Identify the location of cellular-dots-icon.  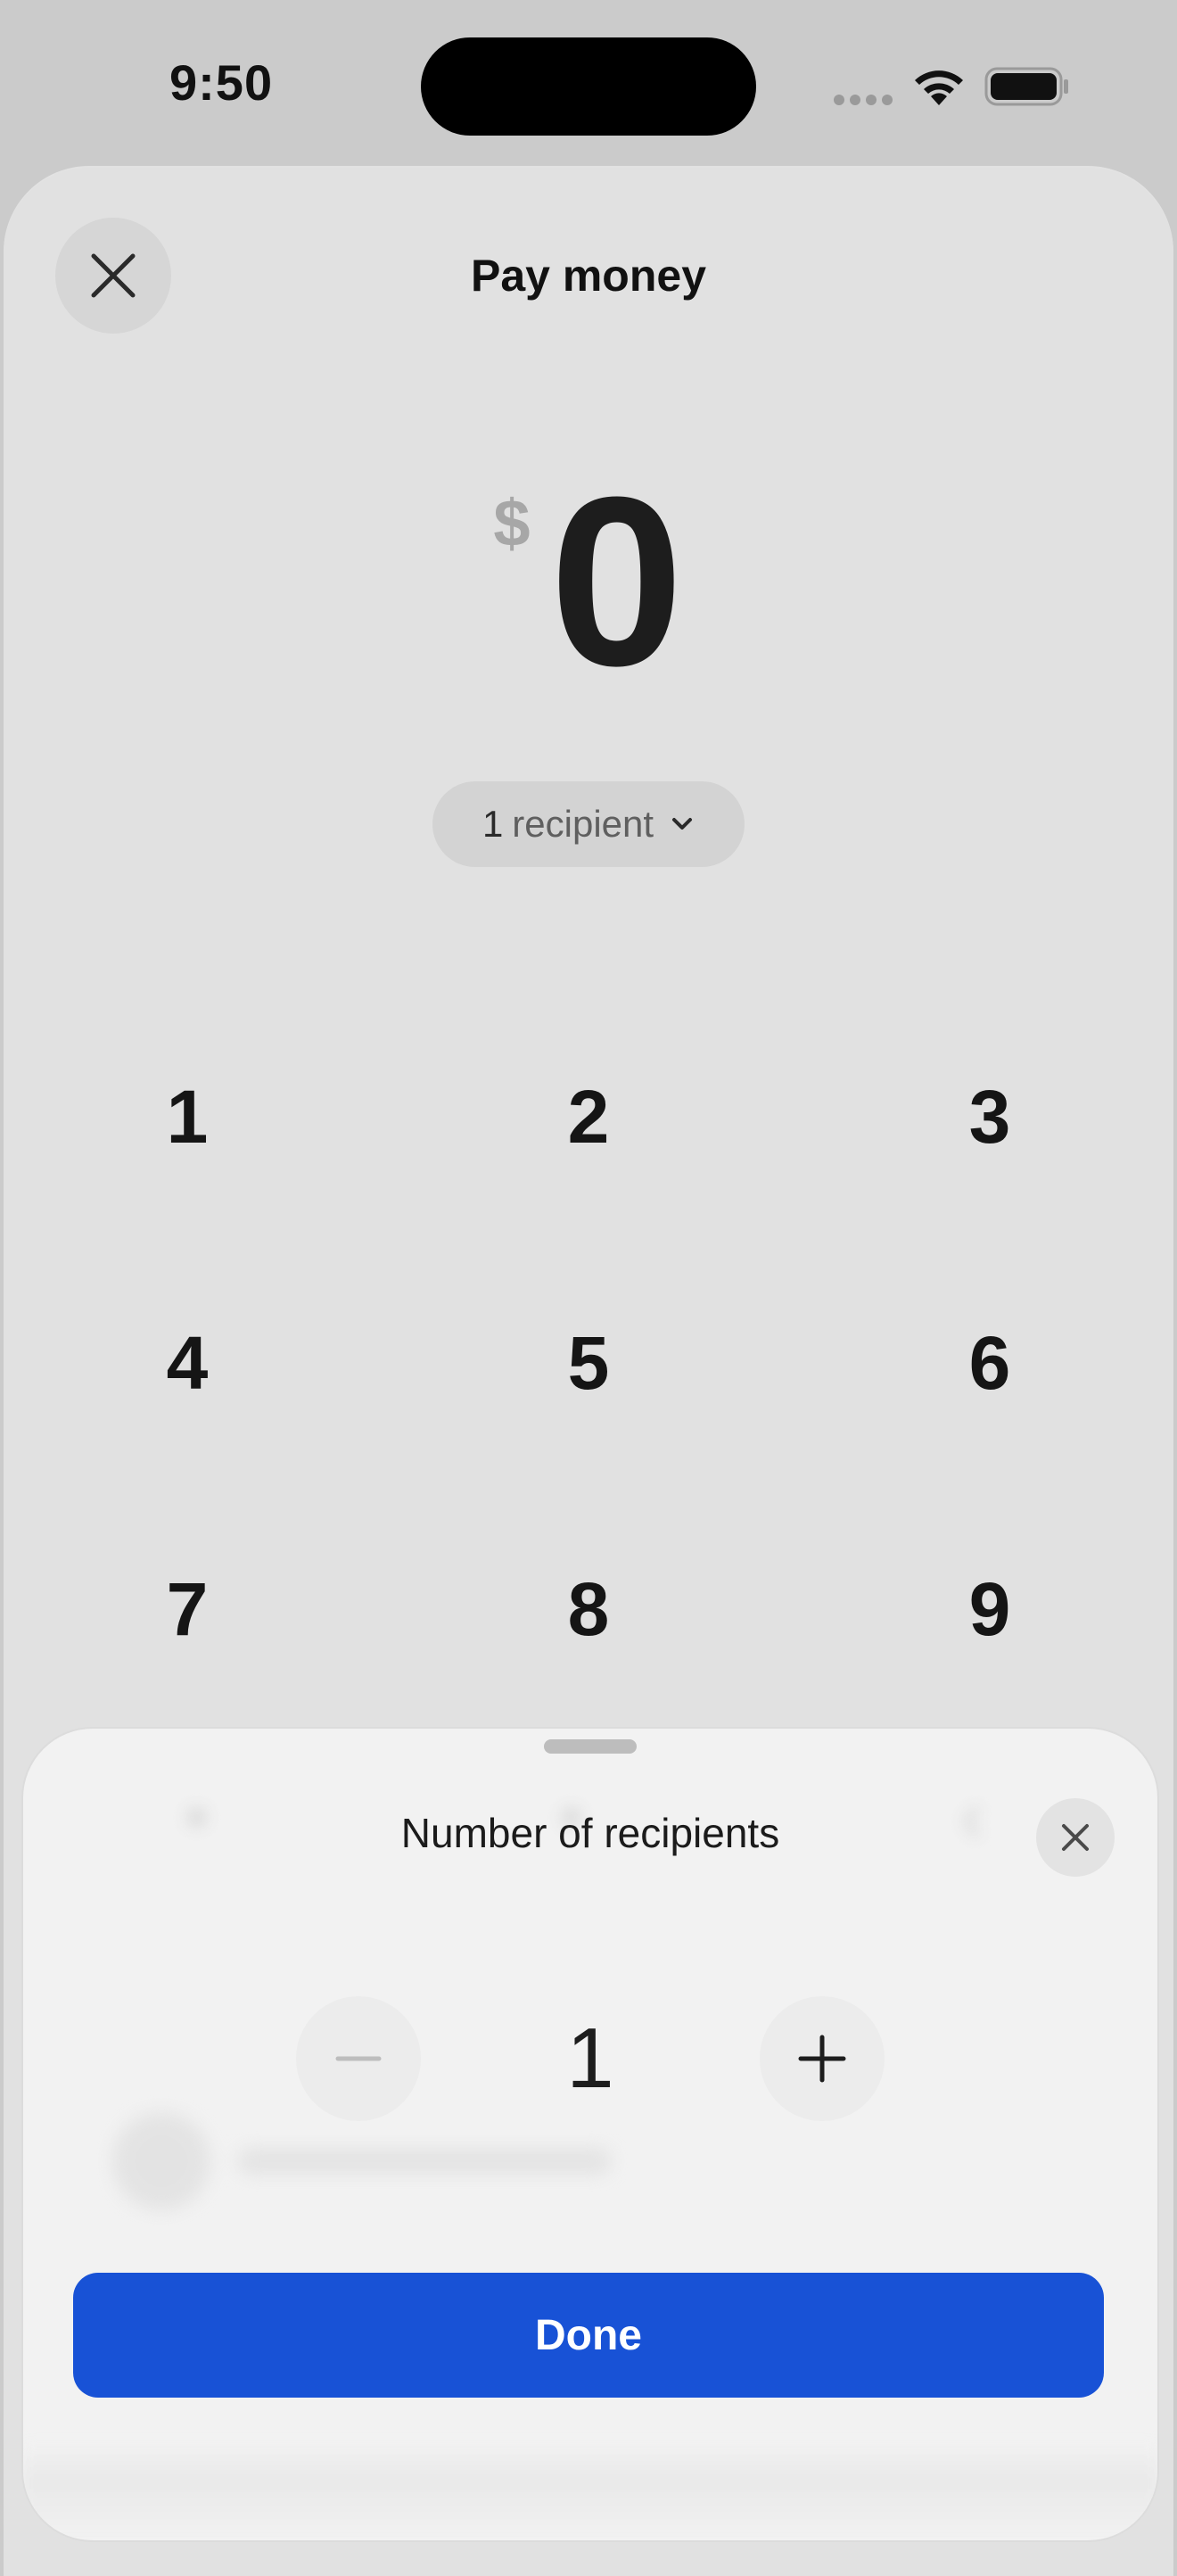
(863, 100).